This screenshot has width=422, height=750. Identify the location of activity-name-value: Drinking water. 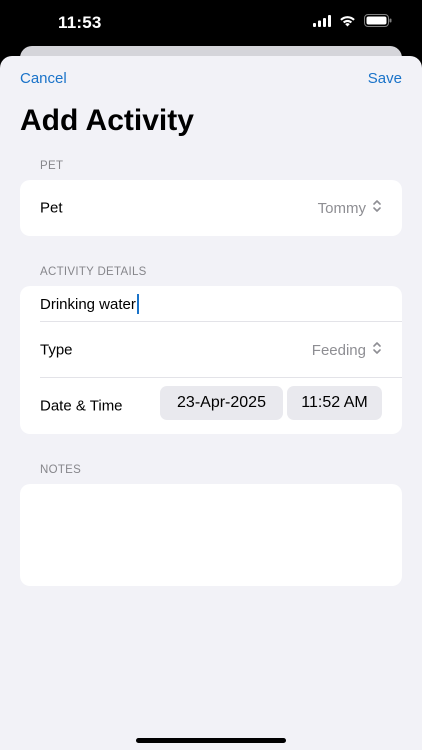
(88, 304).